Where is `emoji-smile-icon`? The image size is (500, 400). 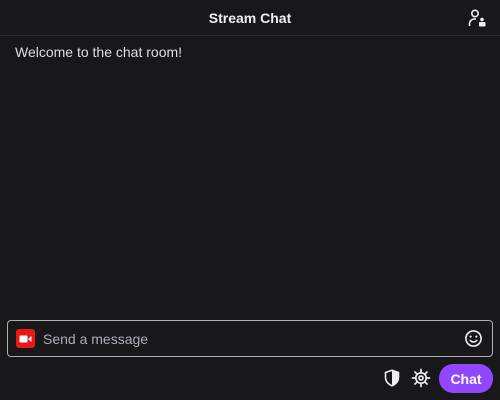 emoji-smile-icon is located at coordinates (473, 338).